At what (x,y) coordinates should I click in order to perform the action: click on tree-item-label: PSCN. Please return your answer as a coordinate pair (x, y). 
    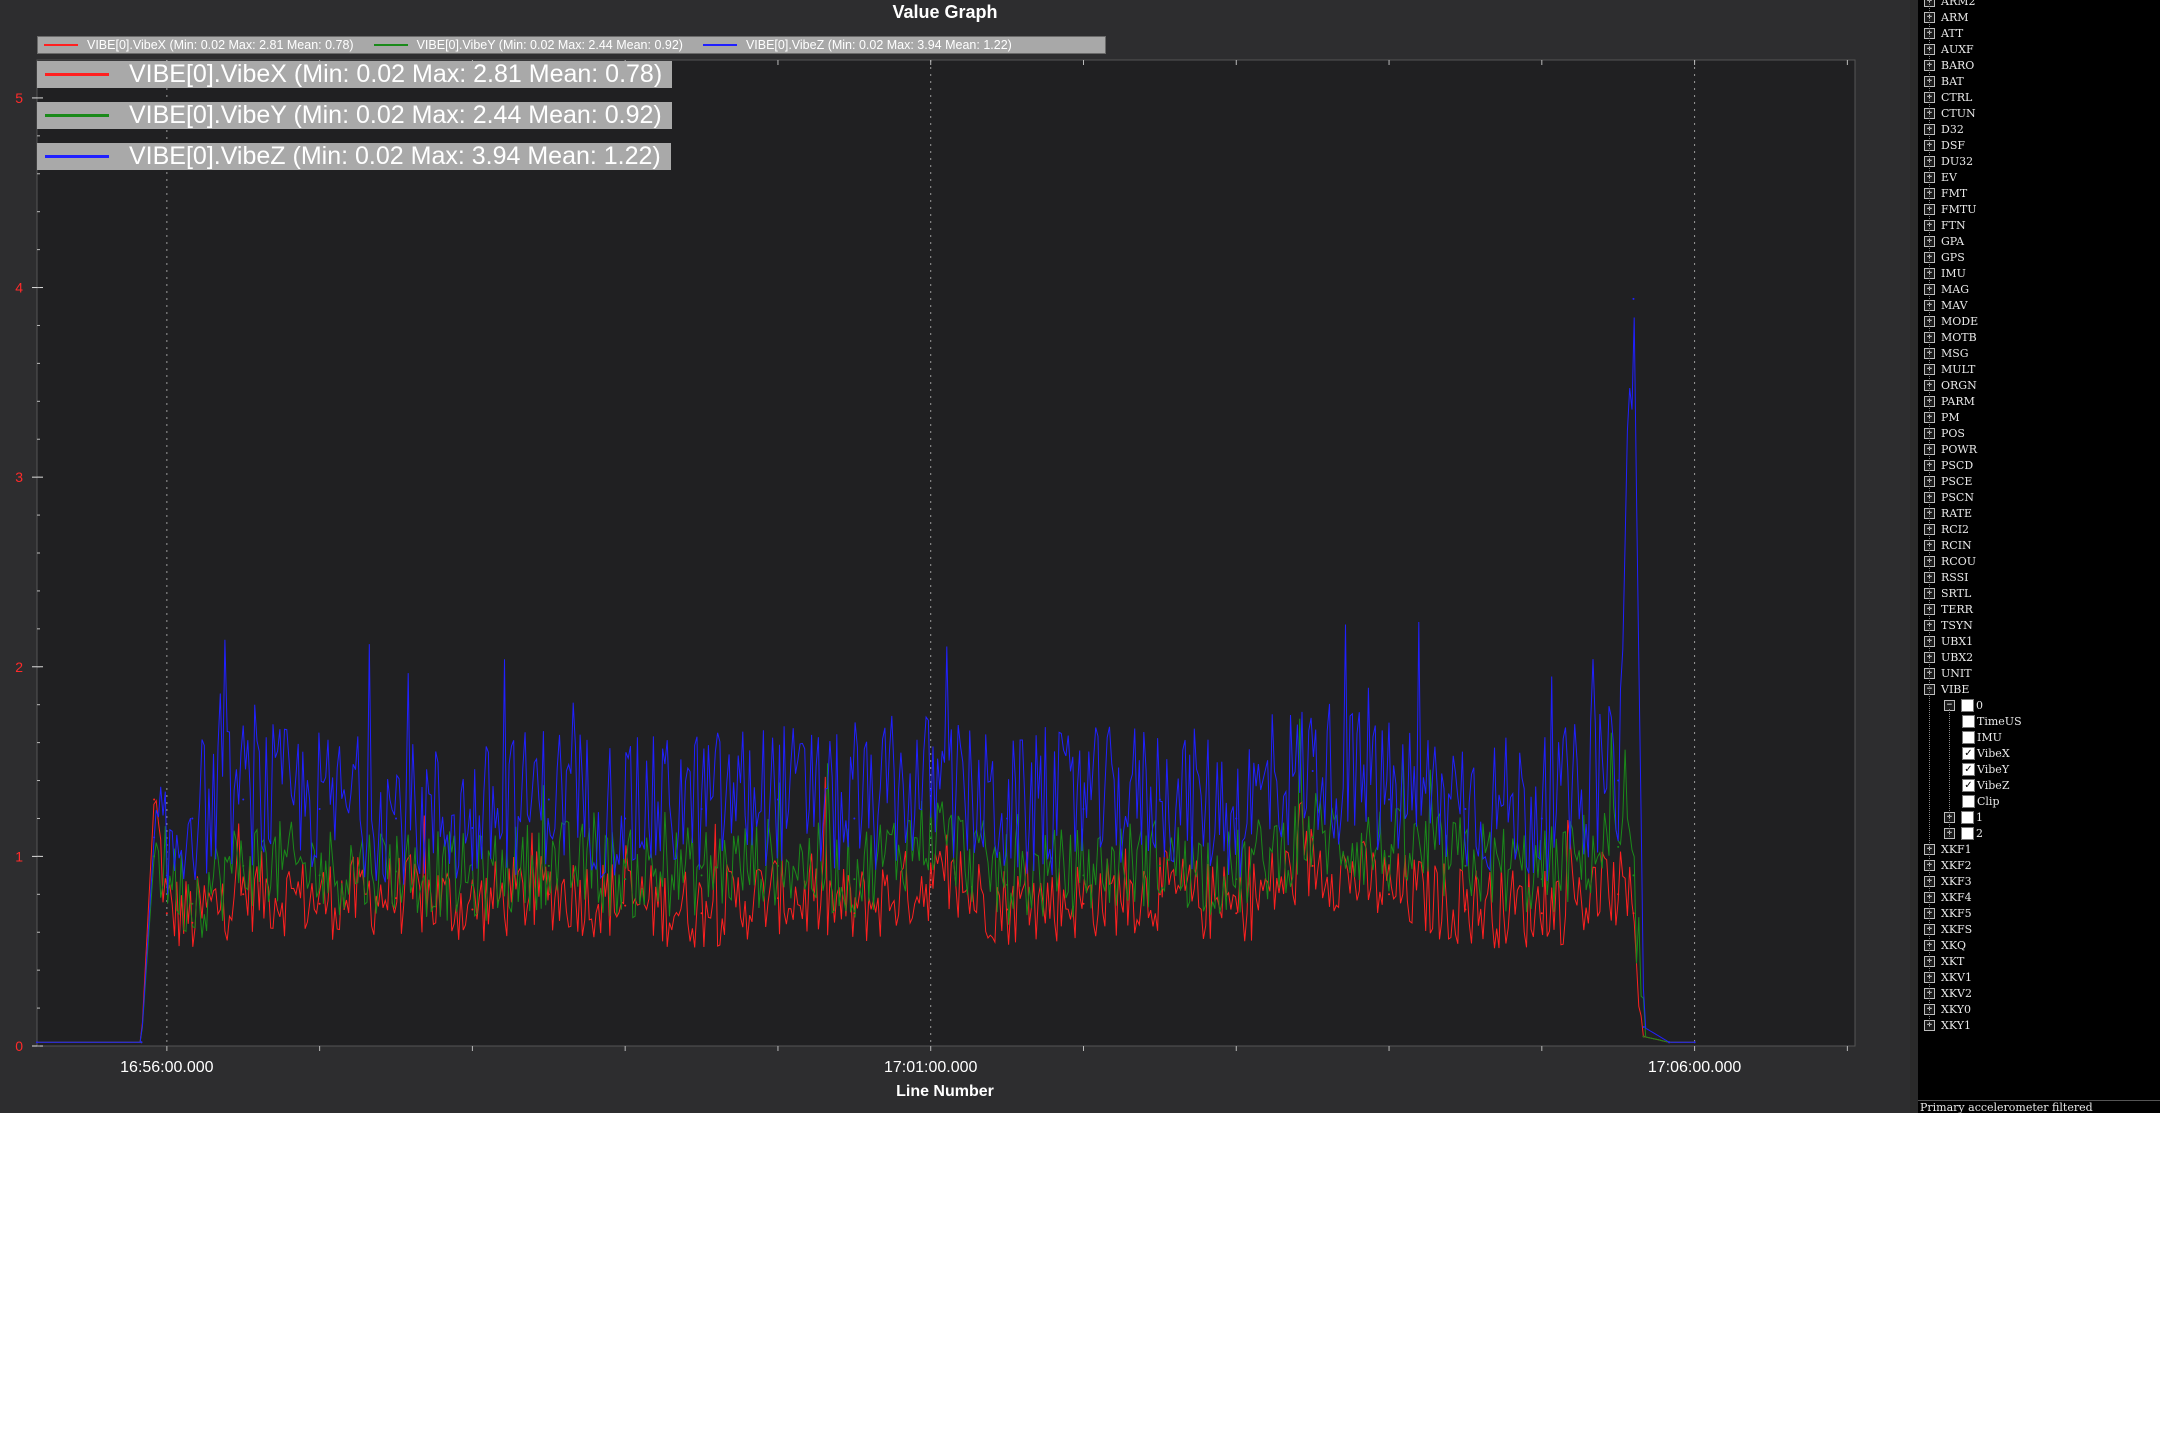
    Looking at the image, I should click on (1957, 497).